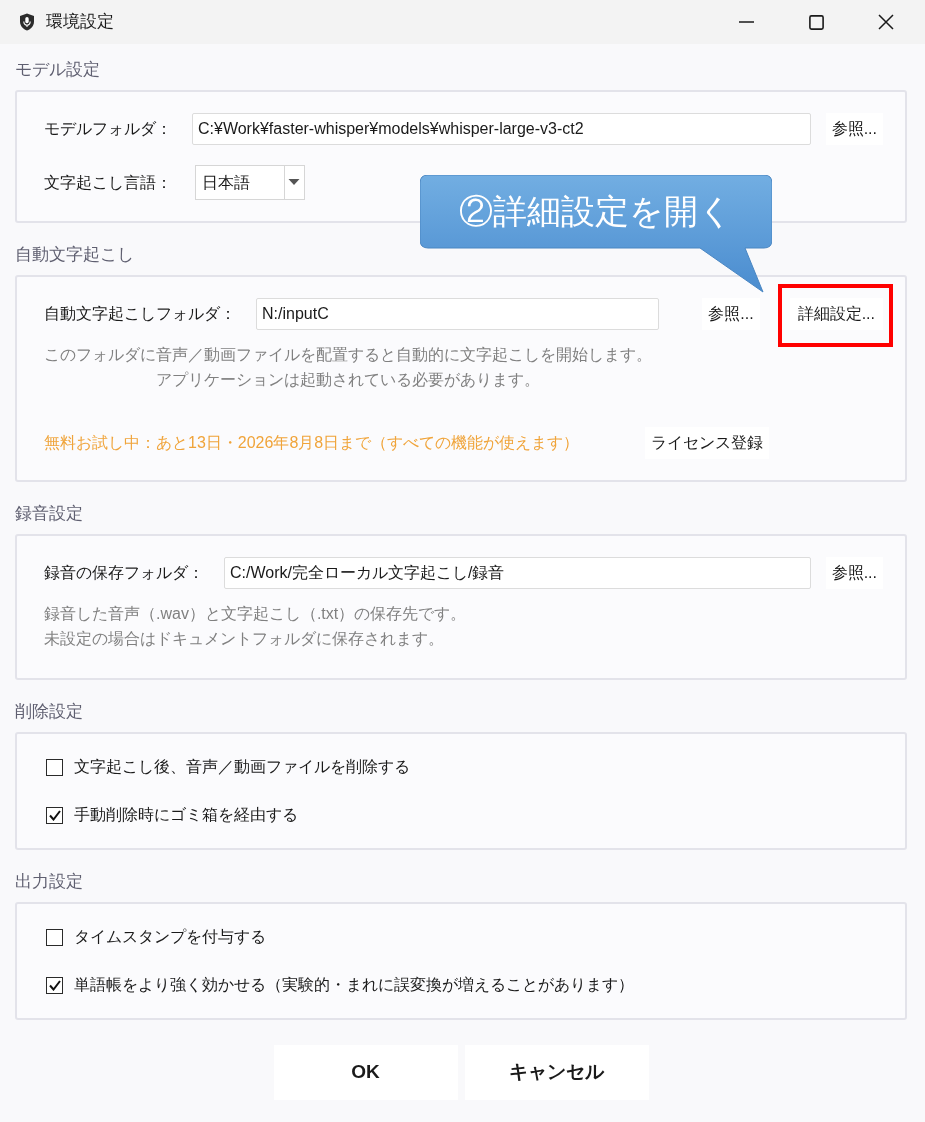  What do you see at coordinates (365, 1072) in the screenshot?
I see `dialog-button: OK` at bounding box center [365, 1072].